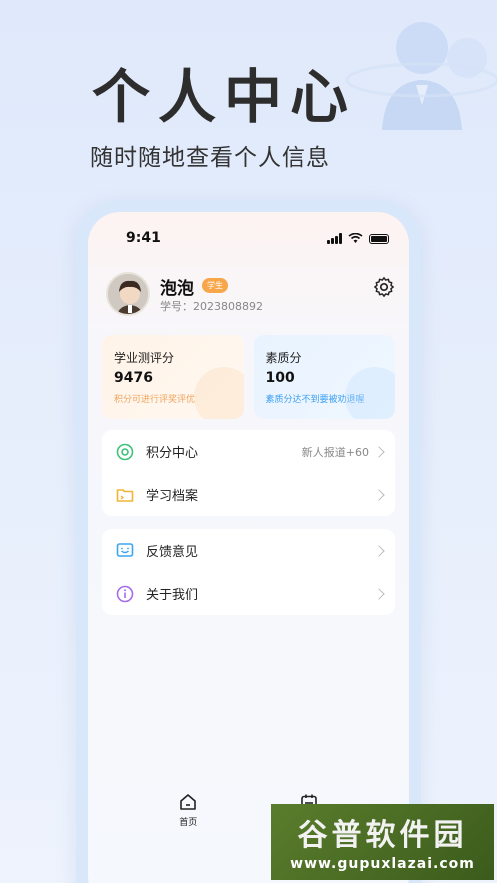  I want to click on student-id: 学号：2023808892, so click(211, 306).